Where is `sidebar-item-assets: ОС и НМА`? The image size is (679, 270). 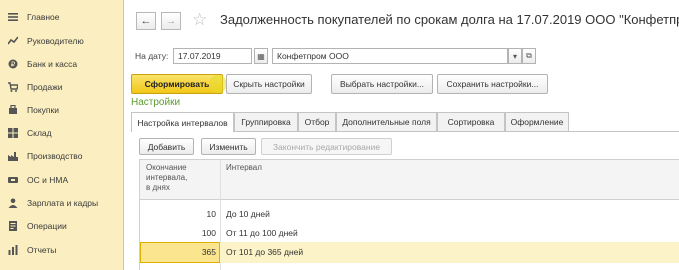 sidebar-item-assets: ОС и НМА is located at coordinates (62, 180).